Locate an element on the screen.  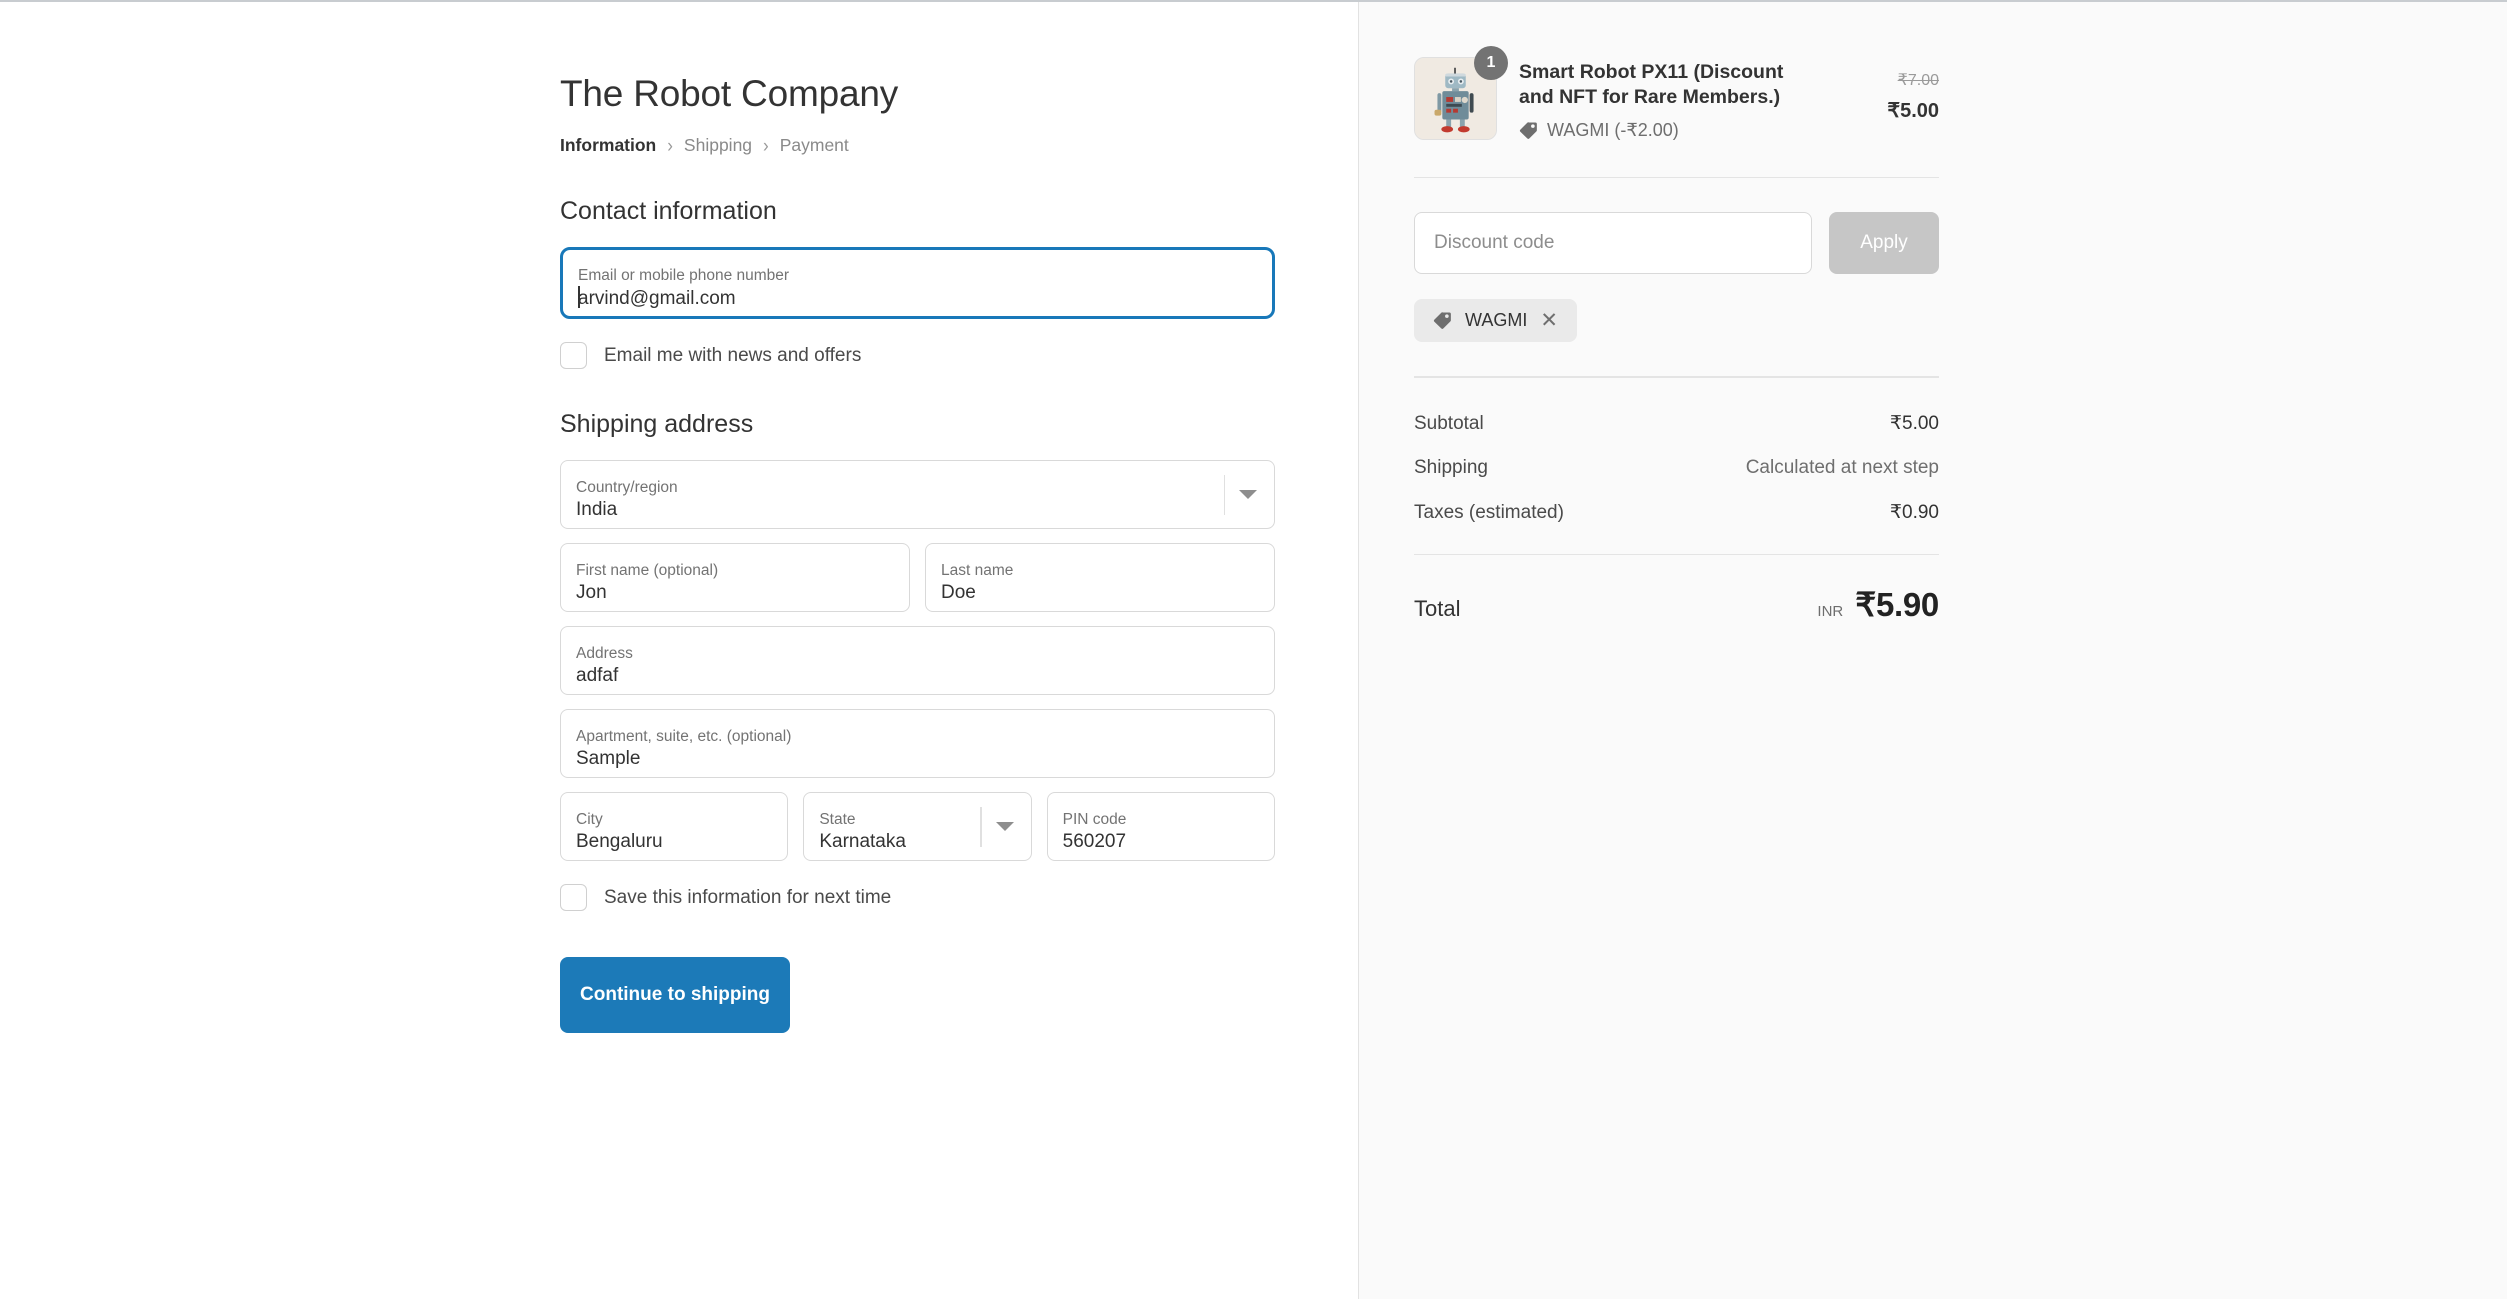
pin-code-field: PIN code 560207 is located at coordinates (1160, 827).